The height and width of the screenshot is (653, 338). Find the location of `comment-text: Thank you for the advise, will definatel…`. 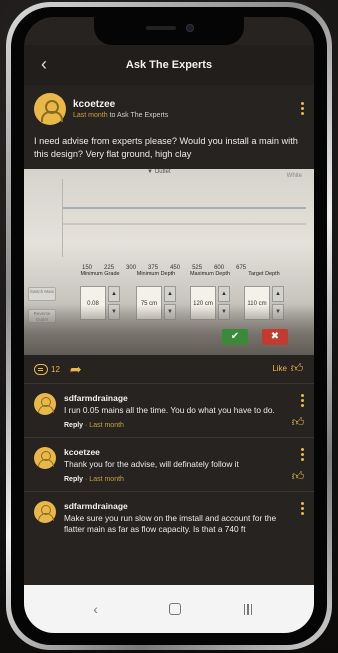

comment-text: Thank you for the advise, will definatel… is located at coordinates (151, 464).